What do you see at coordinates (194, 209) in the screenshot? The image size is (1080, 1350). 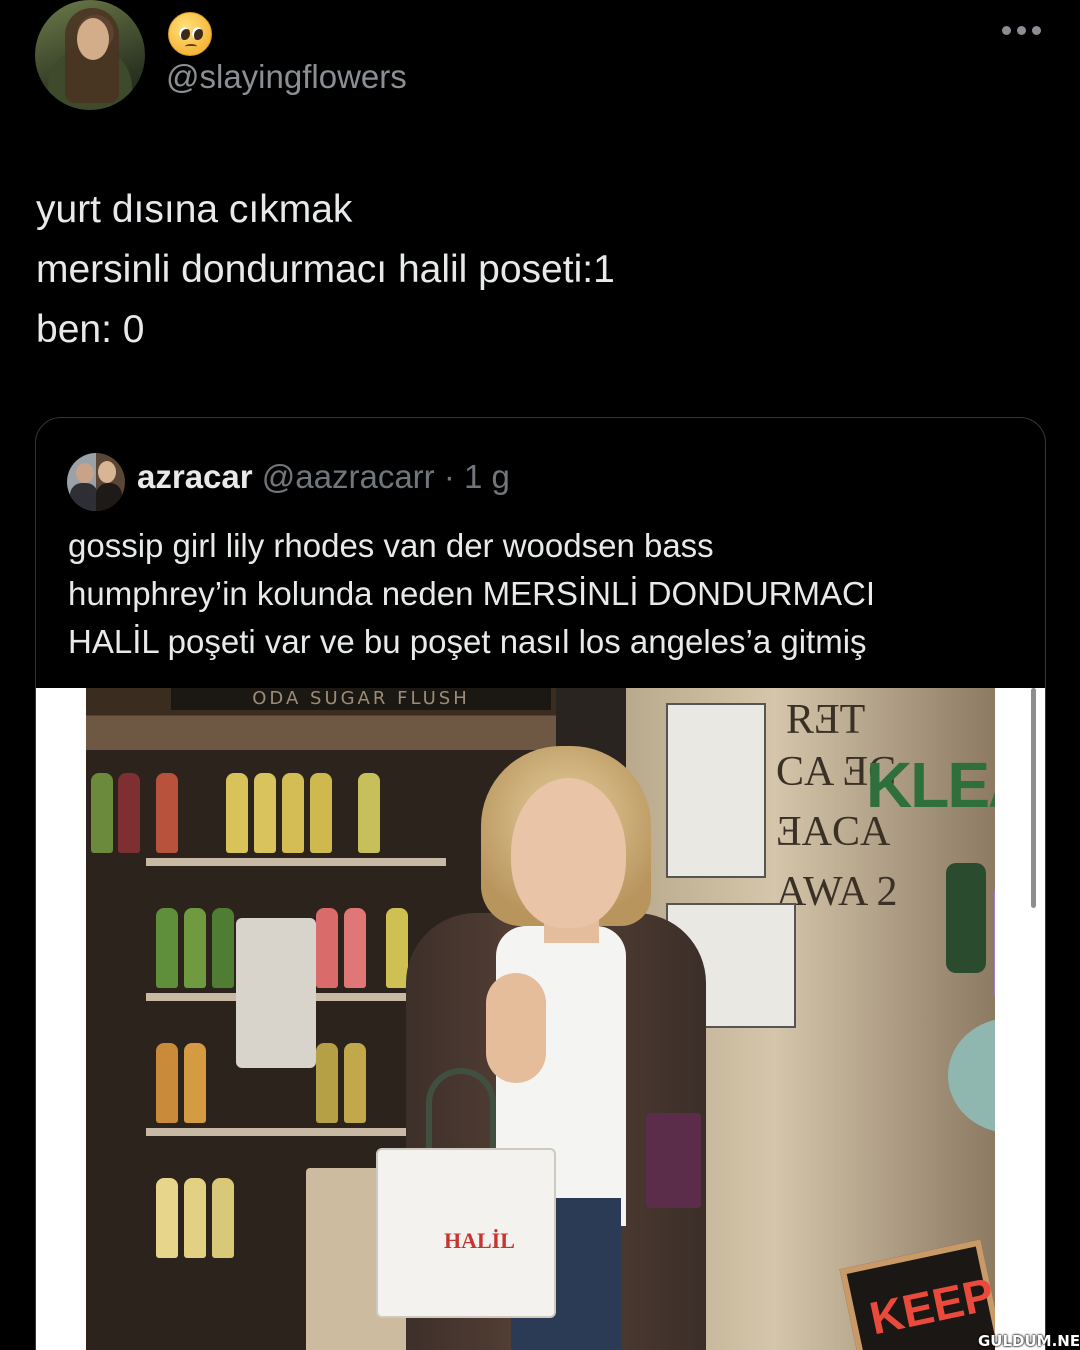 I see `tweet-line: yurt dısına cıkmak` at bounding box center [194, 209].